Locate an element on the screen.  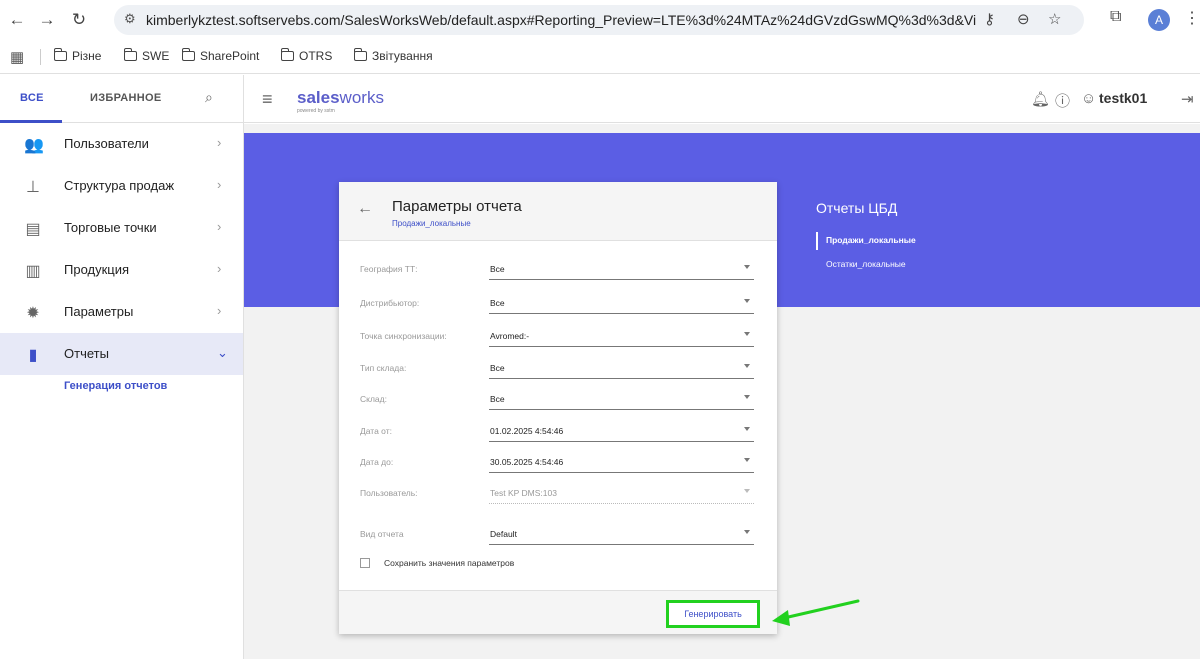
param-row-date-from: Дата от: 01.02.2025 4:54:46 is located at coordinates (558, 432).